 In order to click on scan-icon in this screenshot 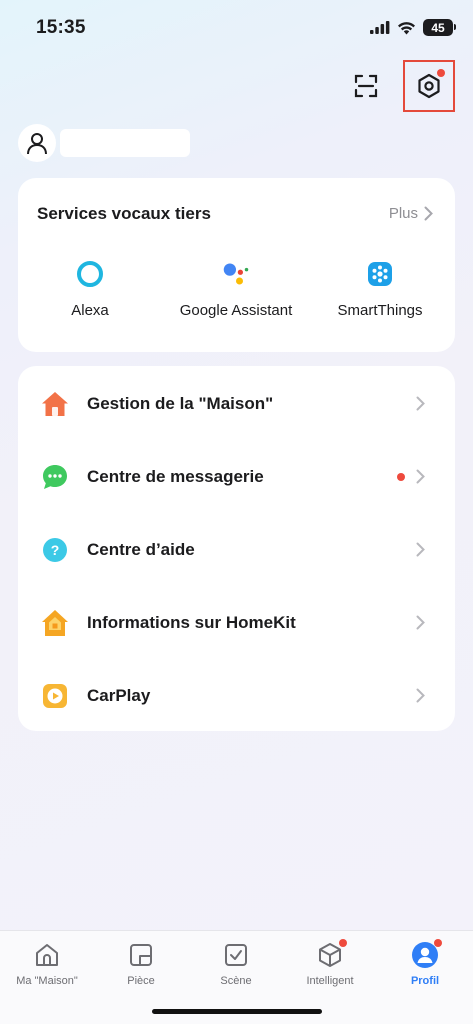, I will do `click(366, 86)`.